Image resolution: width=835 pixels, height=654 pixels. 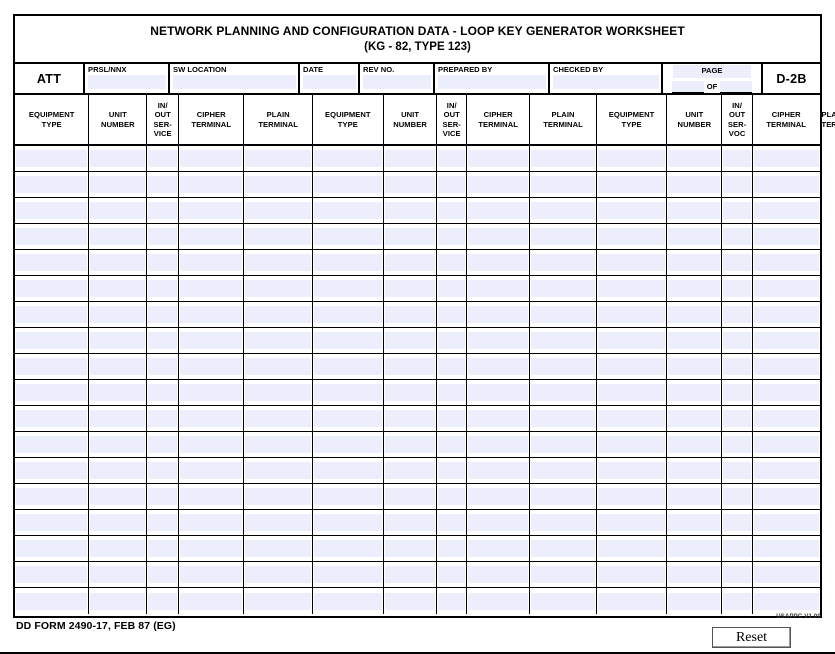 I want to click on checked-by-cell: CHECKED BY, so click(x=606, y=78).